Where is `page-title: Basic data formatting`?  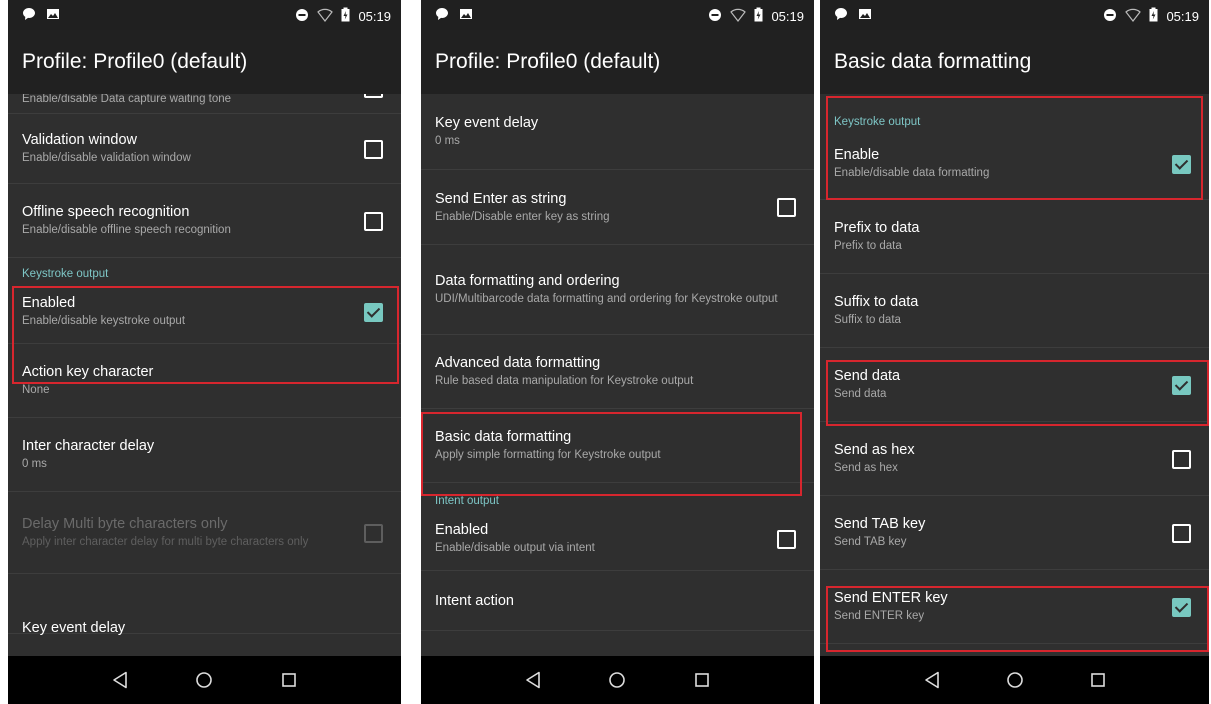 page-title: Basic data formatting is located at coordinates (933, 61).